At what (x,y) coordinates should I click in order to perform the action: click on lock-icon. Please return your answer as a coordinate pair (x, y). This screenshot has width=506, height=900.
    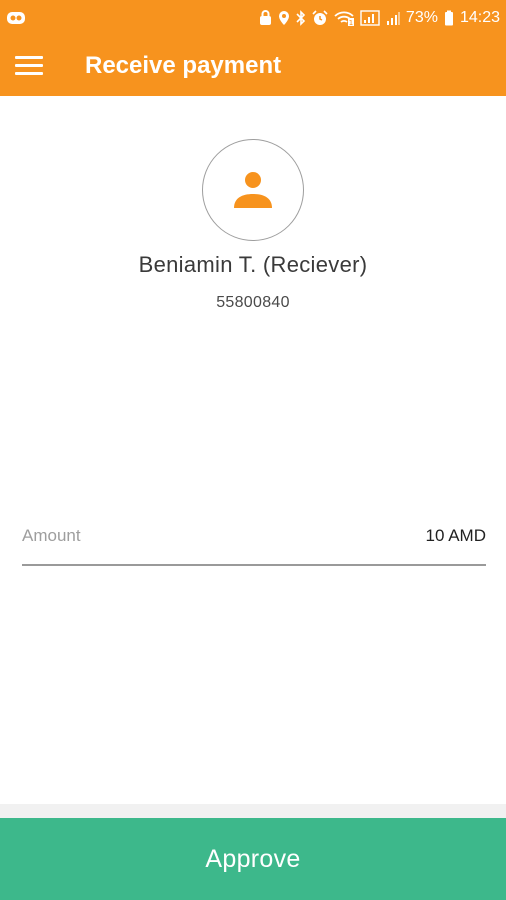
    Looking at the image, I should click on (265, 17).